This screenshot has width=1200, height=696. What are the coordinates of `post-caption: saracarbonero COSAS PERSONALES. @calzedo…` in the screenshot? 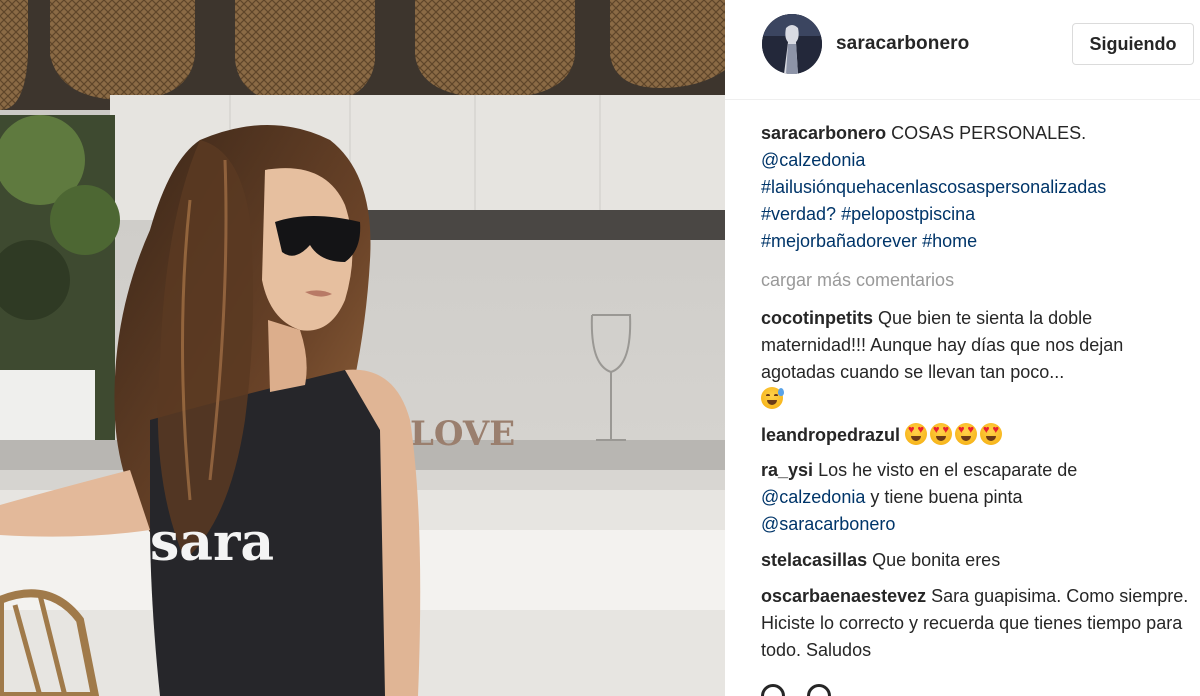 It's located at (977, 187).